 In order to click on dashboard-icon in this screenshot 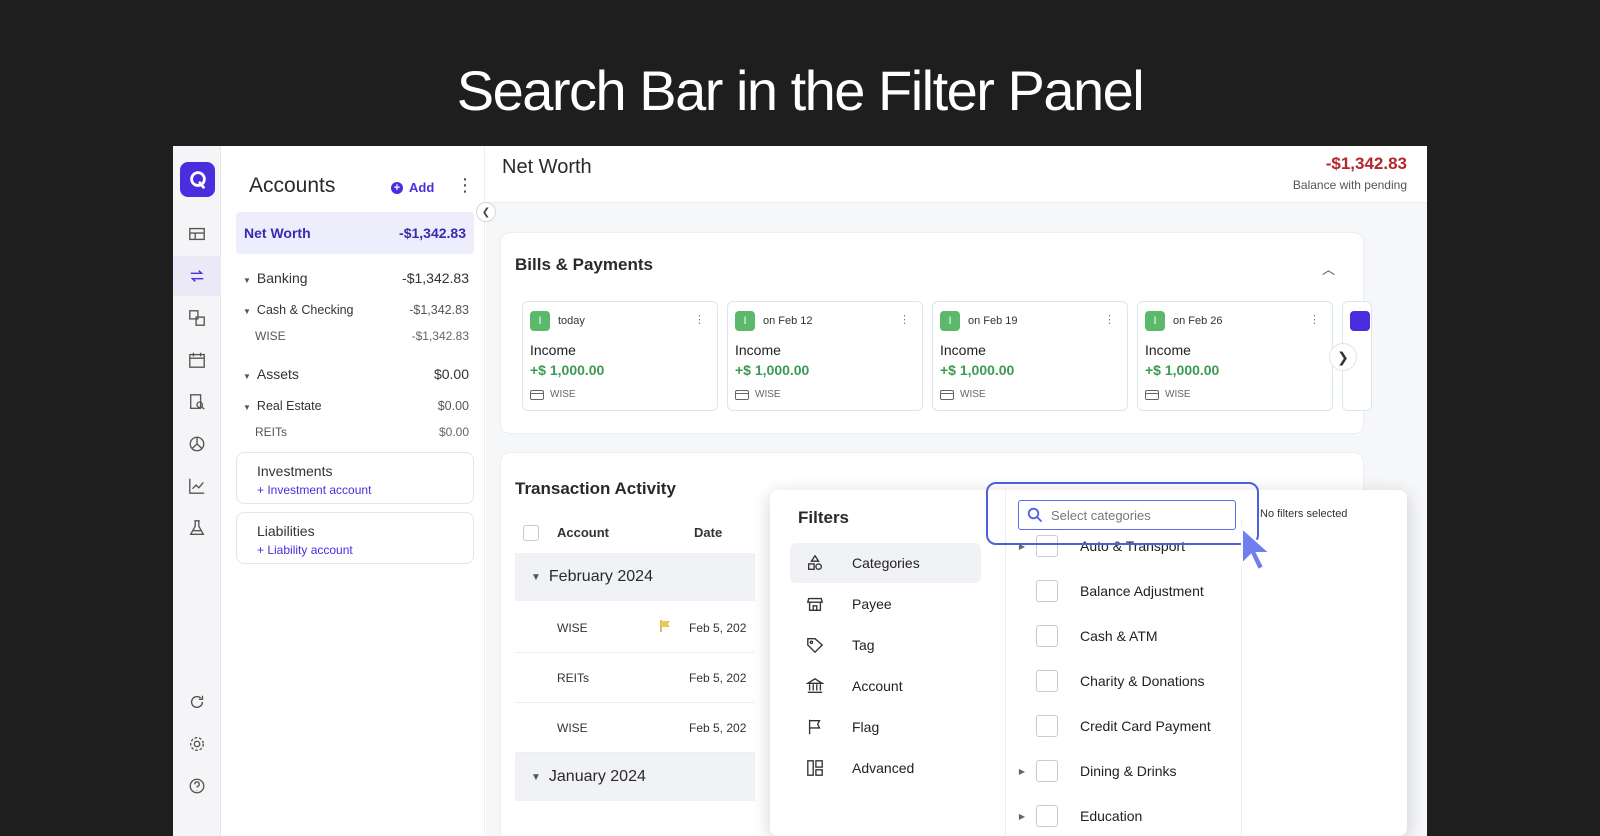, I will do `click(197, 234)`.